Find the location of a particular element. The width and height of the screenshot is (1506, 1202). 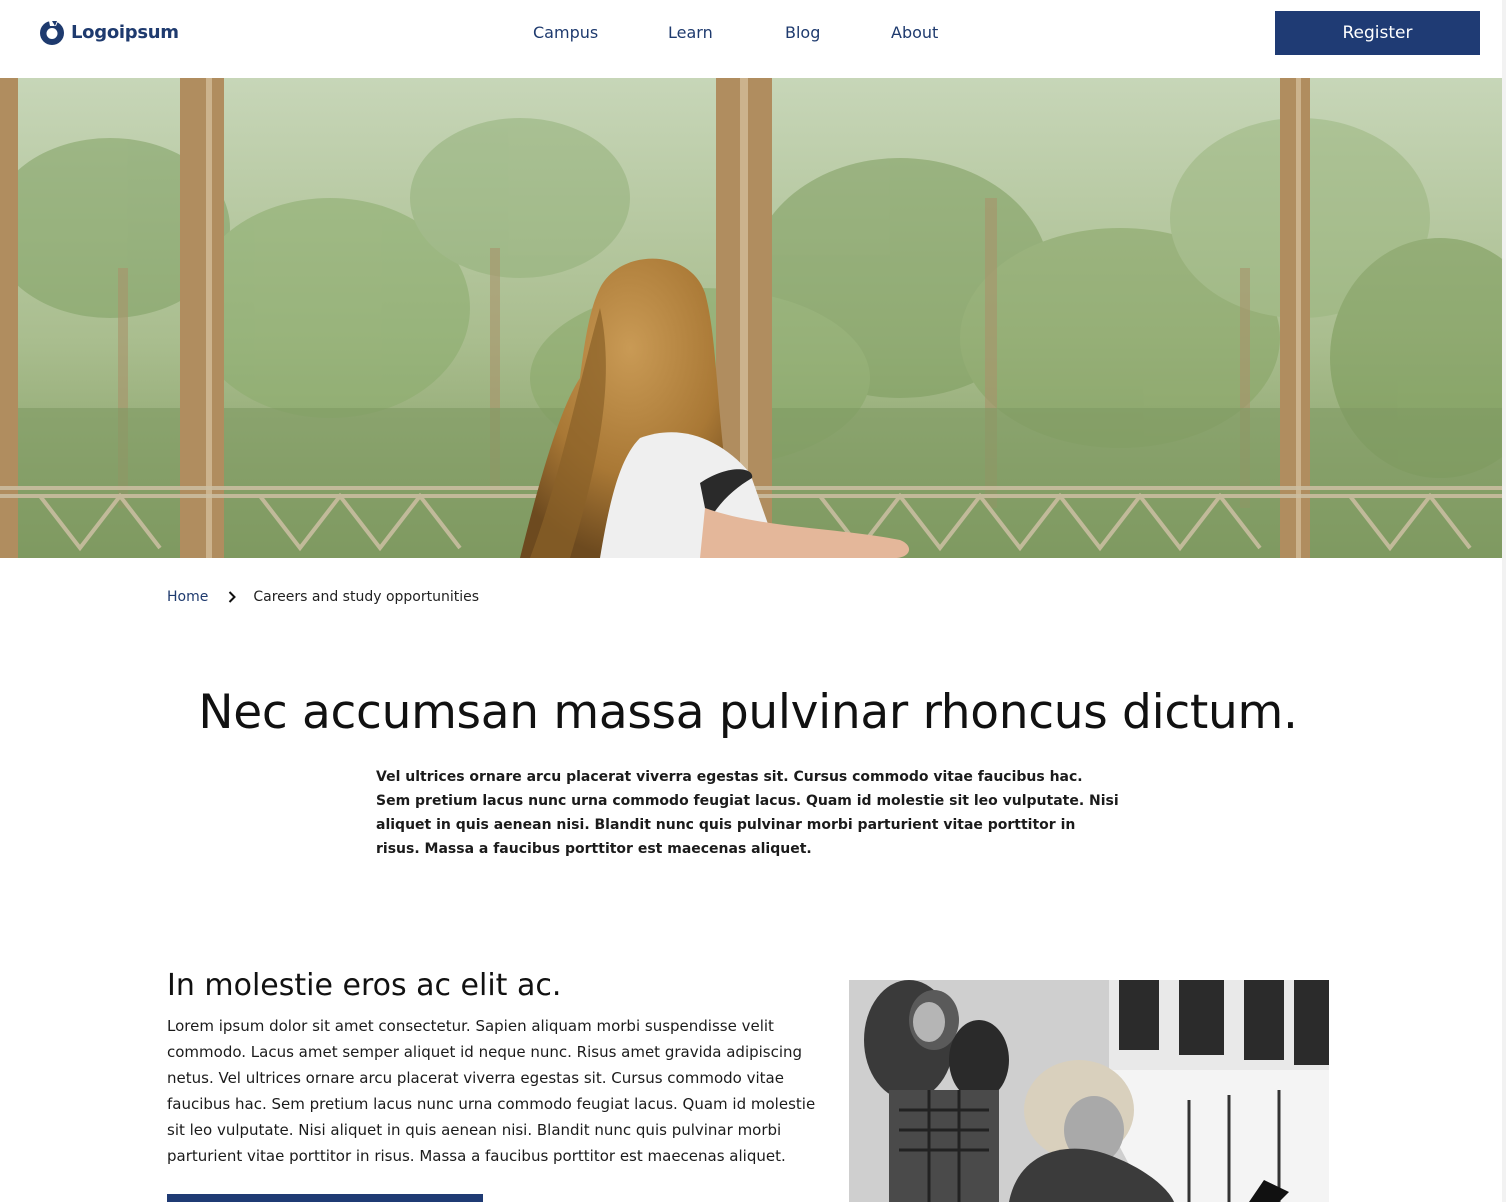

nav-item-about: About is located at coordinates (914, 33).